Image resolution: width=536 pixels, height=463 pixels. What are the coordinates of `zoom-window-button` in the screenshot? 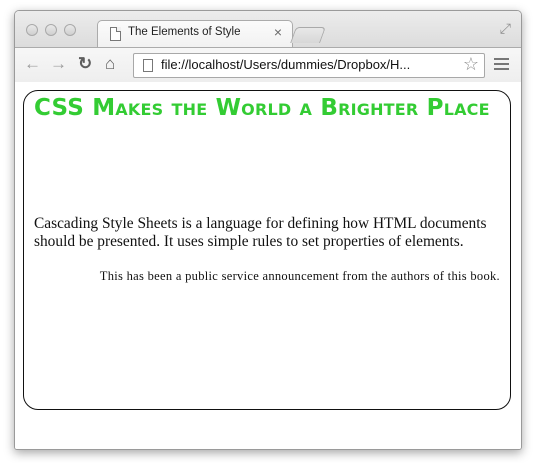 It's located at (70, 30).